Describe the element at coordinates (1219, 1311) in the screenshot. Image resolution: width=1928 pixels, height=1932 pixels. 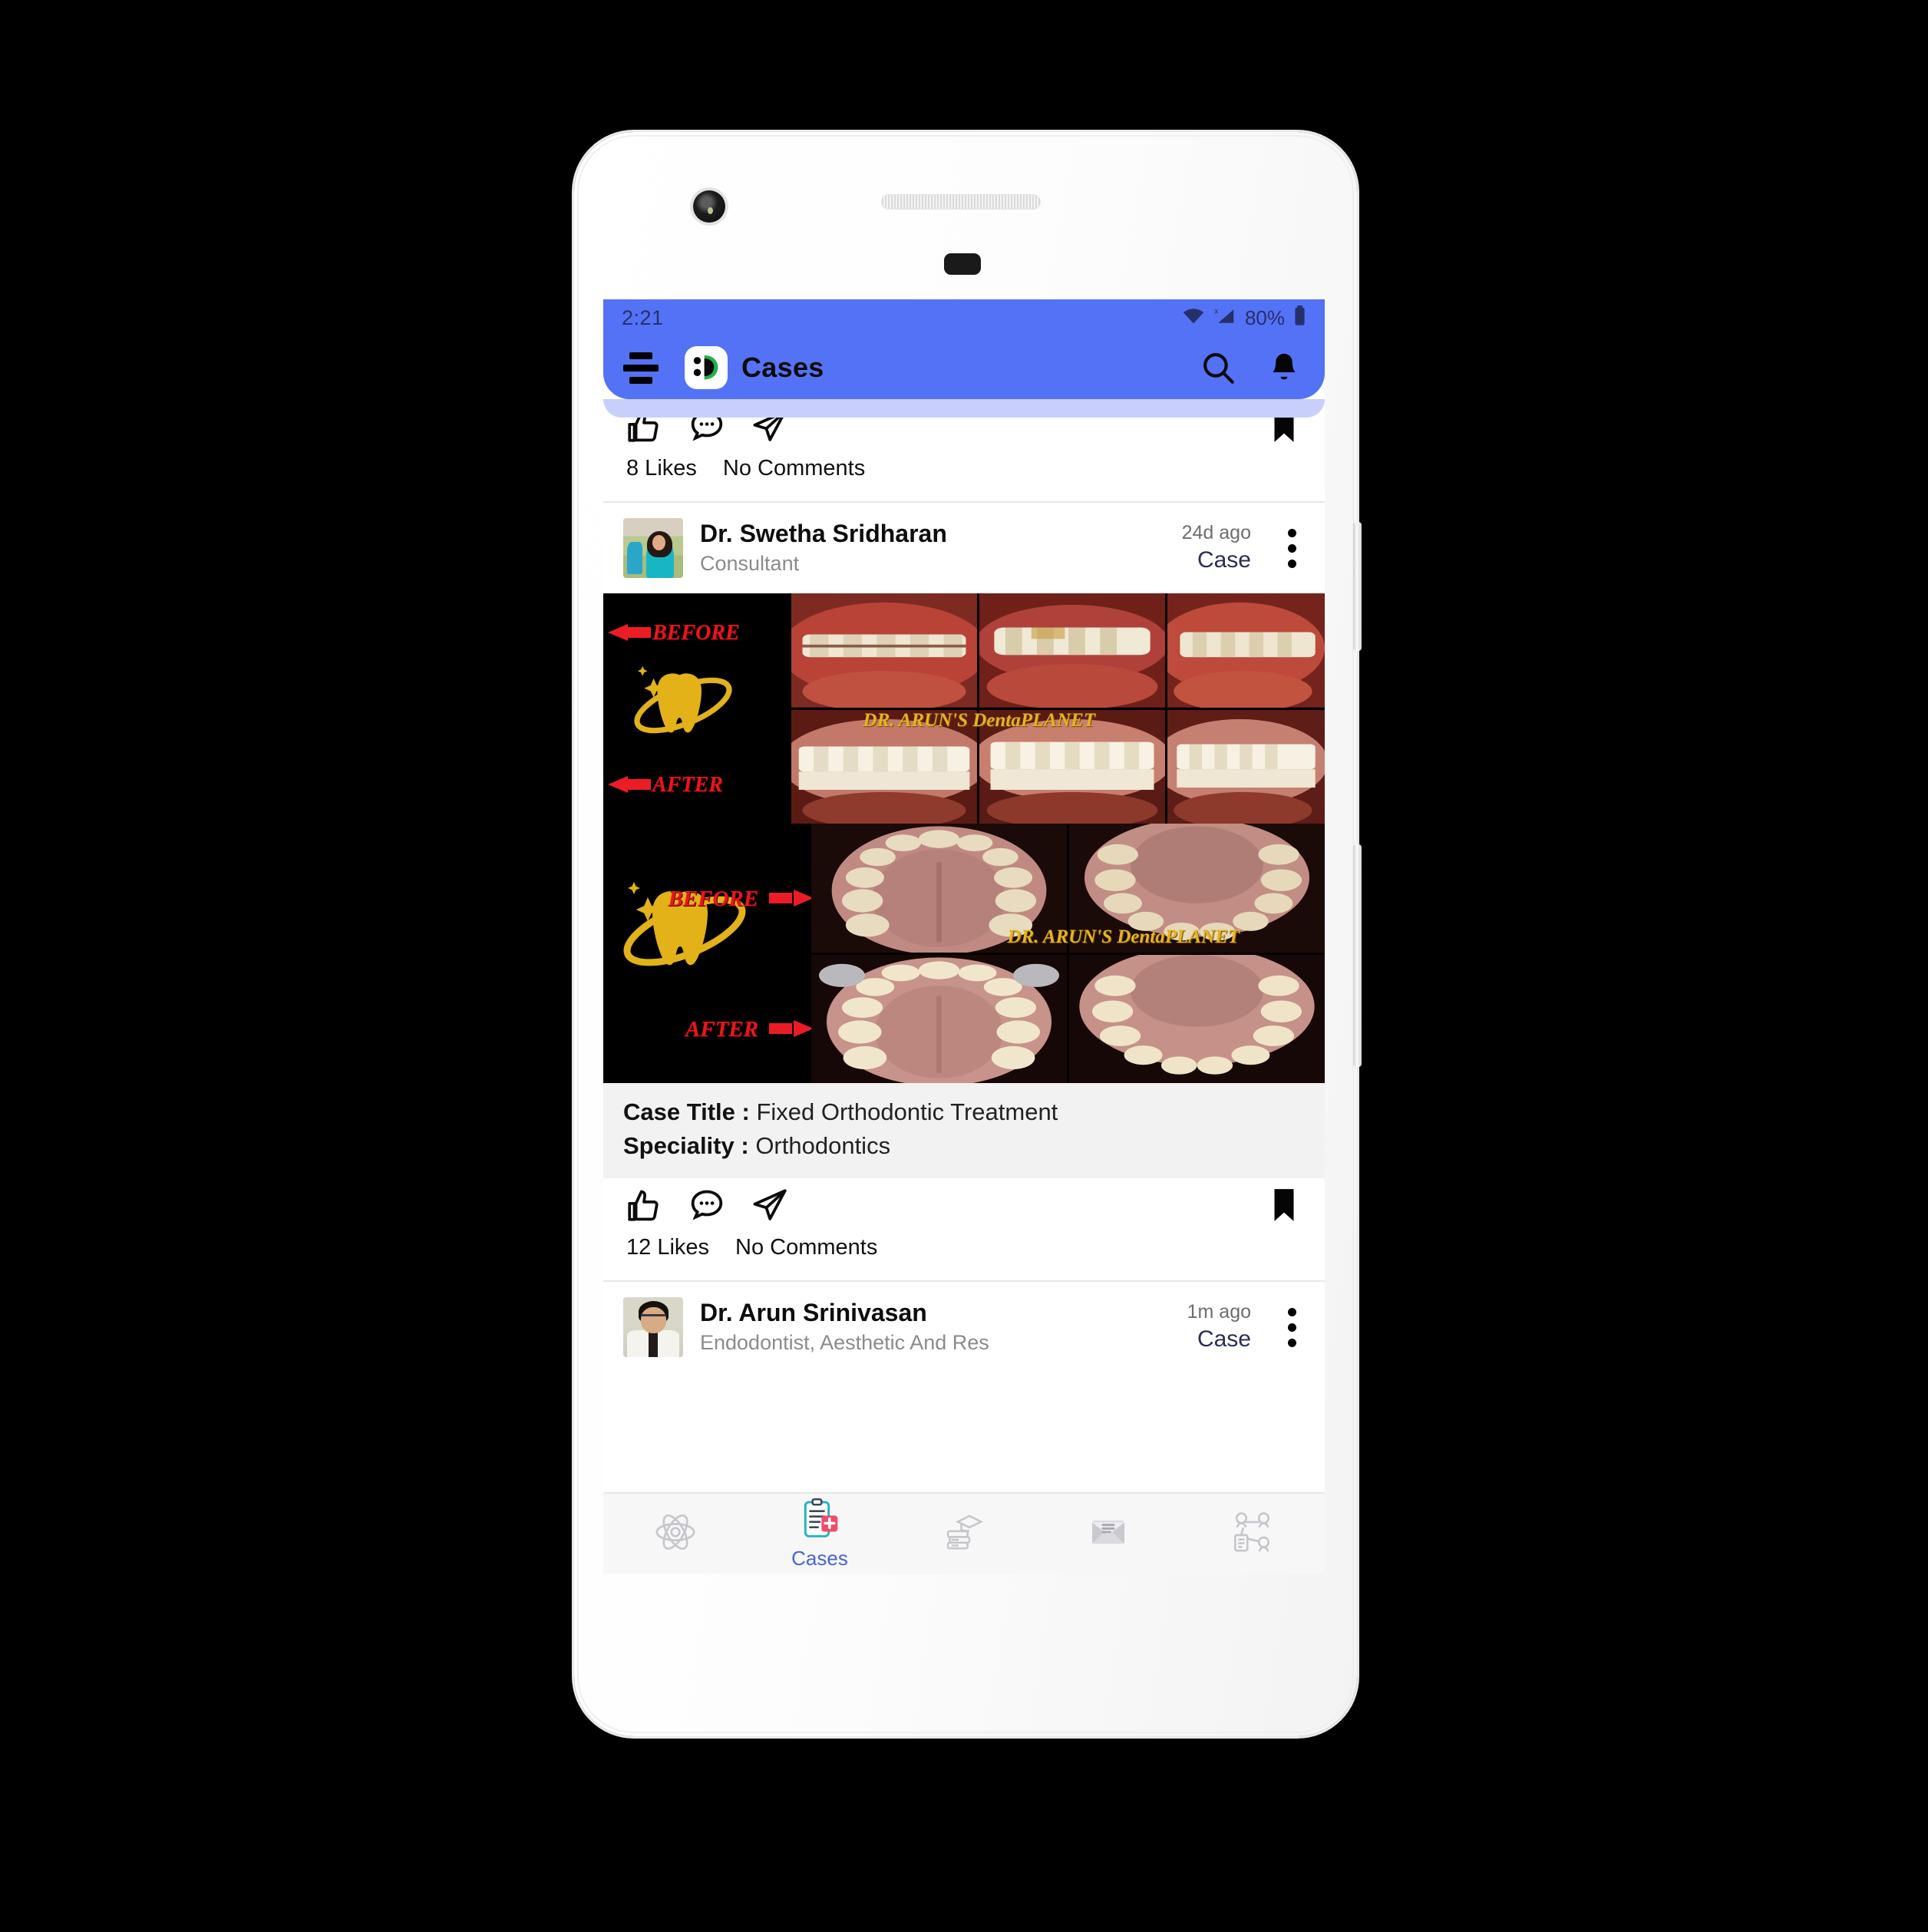
I see `post-timestamp: 1m ago` at that location.